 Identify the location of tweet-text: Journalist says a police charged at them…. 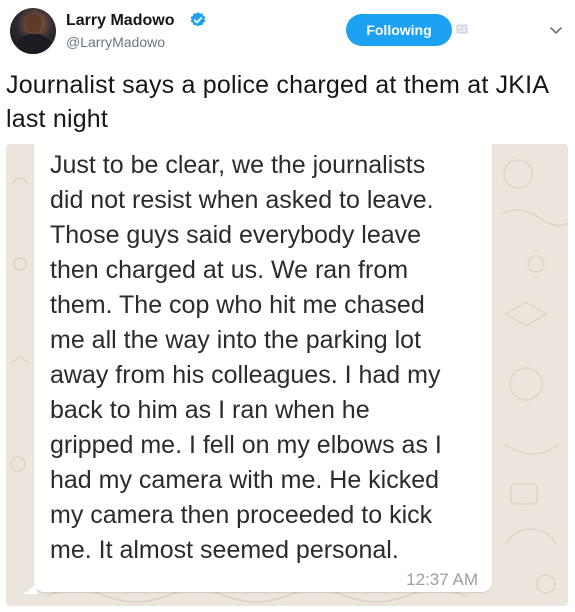
(277, 102).